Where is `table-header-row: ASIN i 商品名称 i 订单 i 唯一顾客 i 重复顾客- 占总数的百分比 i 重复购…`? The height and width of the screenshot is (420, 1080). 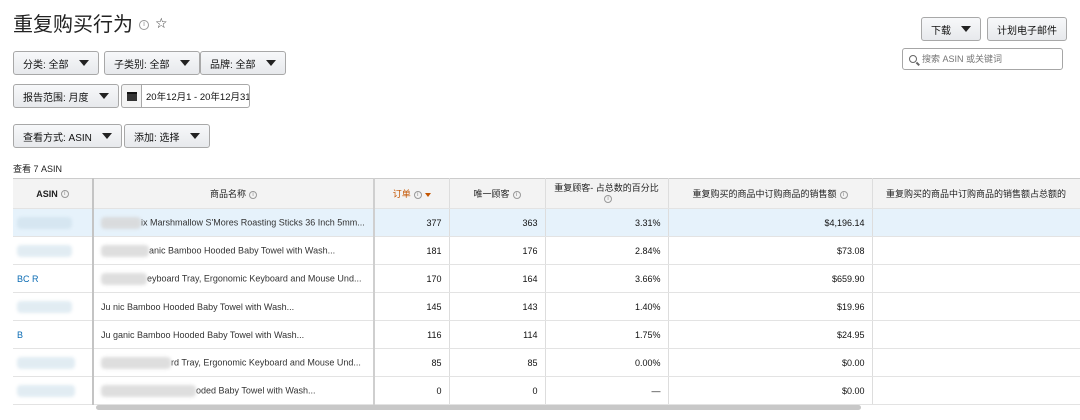
table-header-row: ASIN i 商品名称 i 订单 i 唯一顾客 i 重复顾客- 占总数的百分比 i 重复购… is located at coordinates (546, 193).